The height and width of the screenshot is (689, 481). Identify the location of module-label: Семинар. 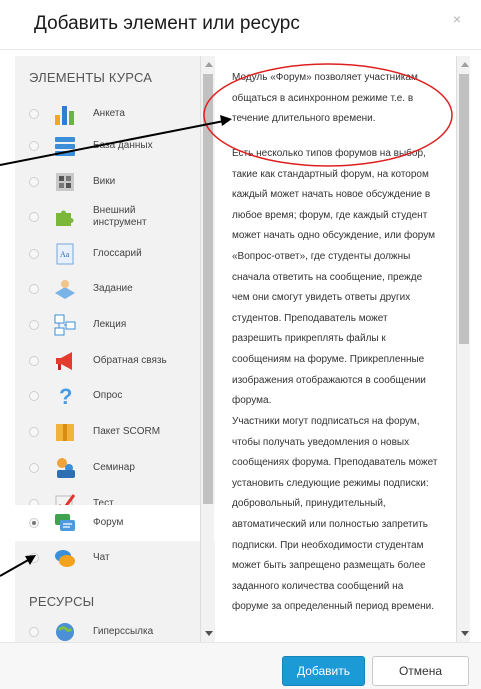
(114, 467).